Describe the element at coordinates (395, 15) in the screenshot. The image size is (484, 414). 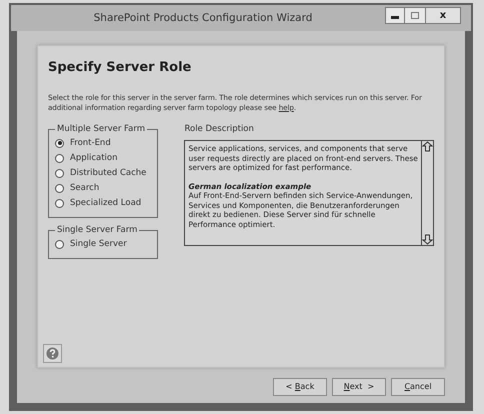
I see `minimize-button` at that location.